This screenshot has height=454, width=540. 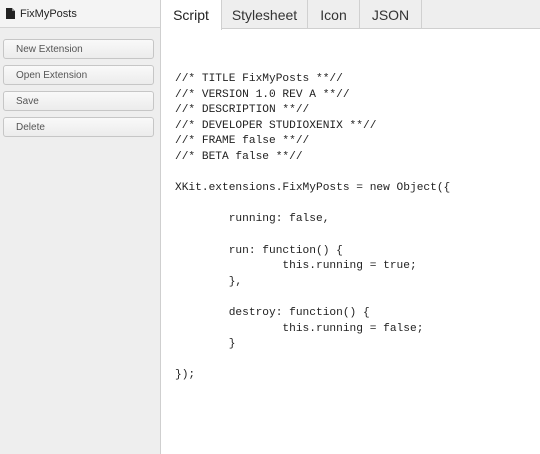 What do you see at coordinates (265, 14) in the screenshot?
I see `tab-stylesheet: Stylesheet` at bounding box center [265, 14].